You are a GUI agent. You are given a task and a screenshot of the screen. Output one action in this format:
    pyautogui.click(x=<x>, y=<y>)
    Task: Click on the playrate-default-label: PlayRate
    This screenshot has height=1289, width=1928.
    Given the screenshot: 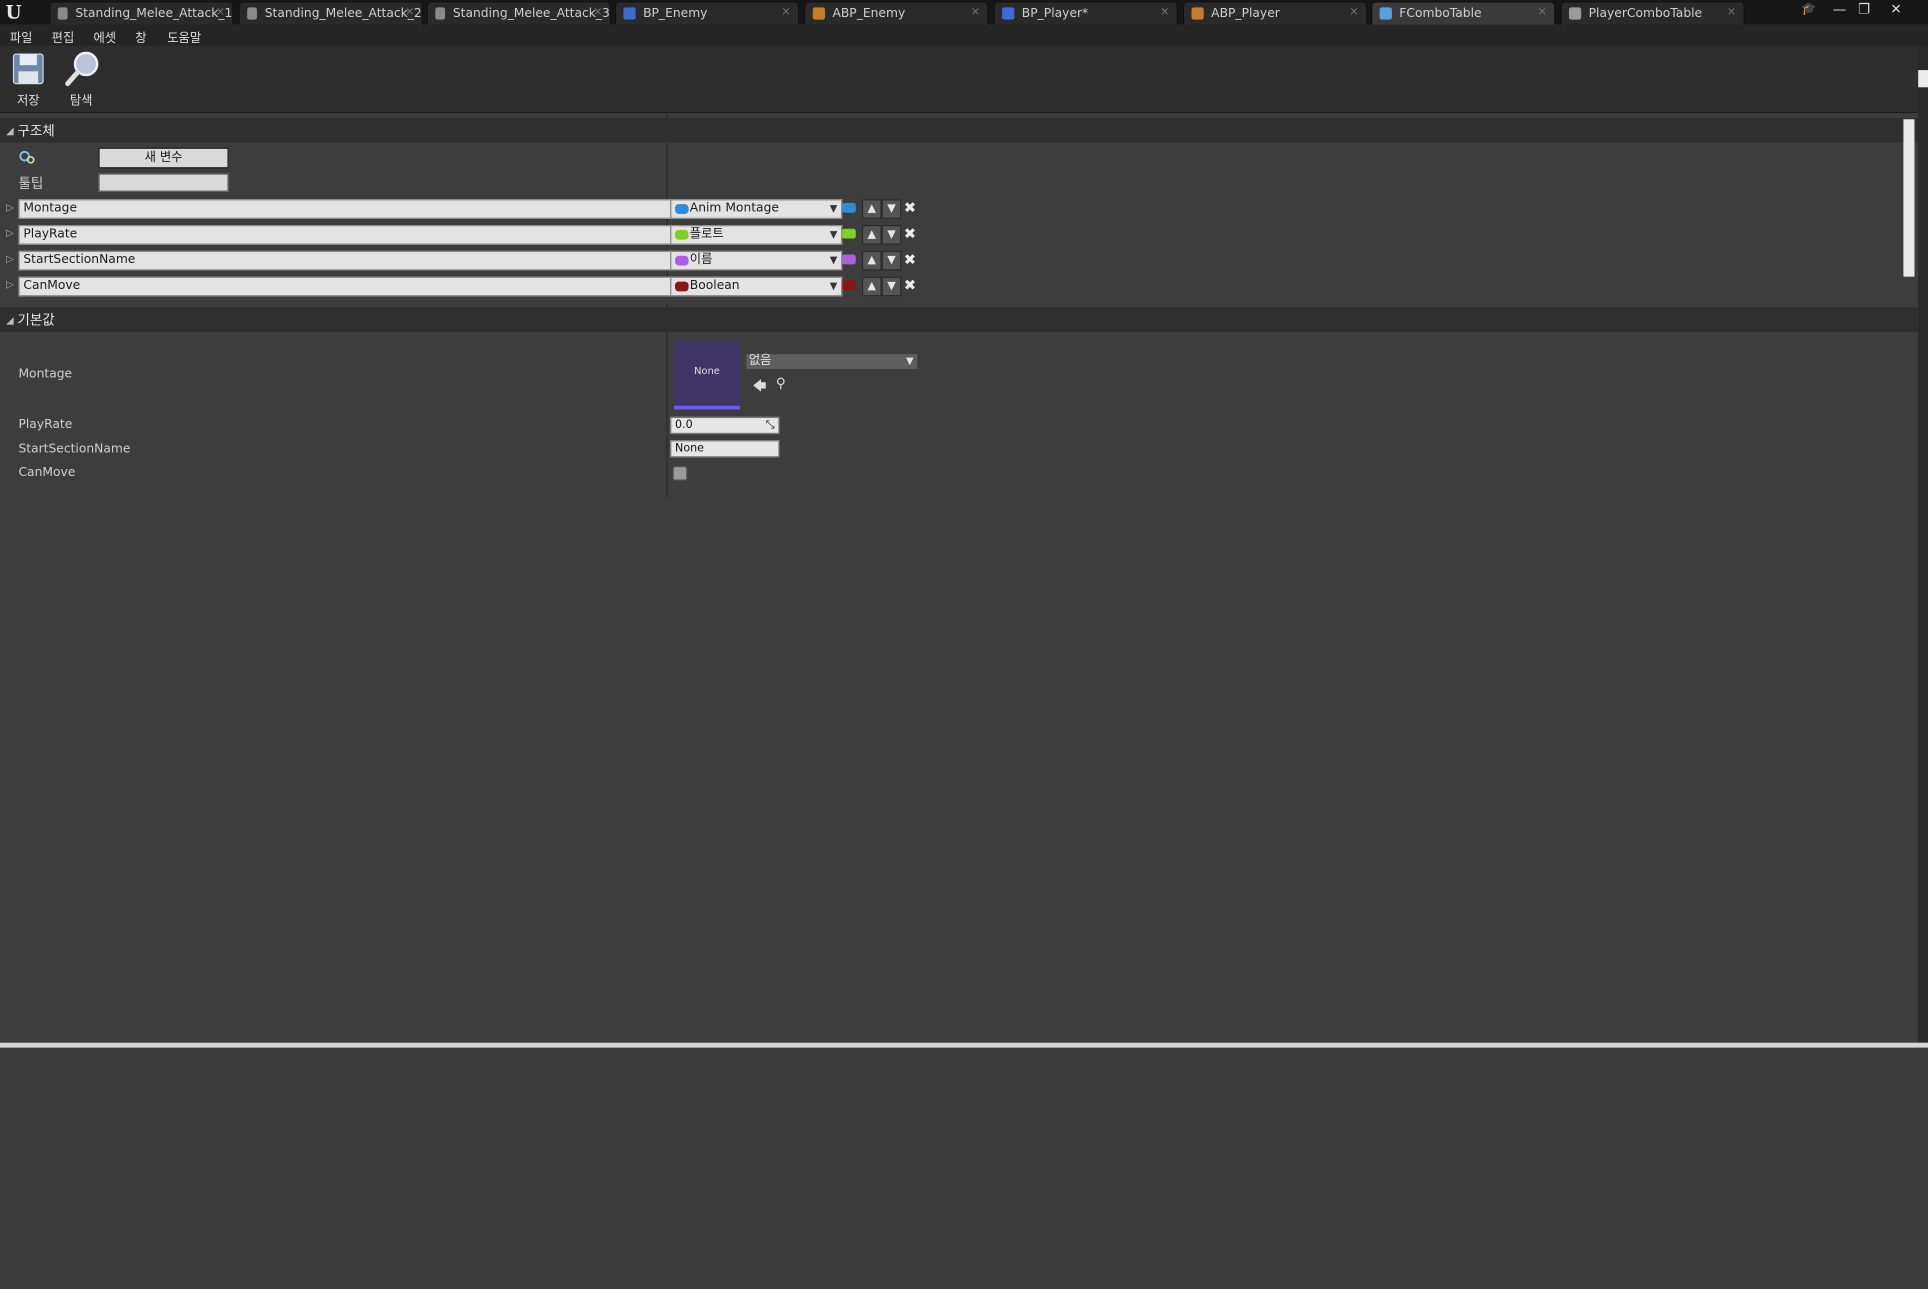 What is the action you would take?
    pyautogui.click(x=45, y=425)
    